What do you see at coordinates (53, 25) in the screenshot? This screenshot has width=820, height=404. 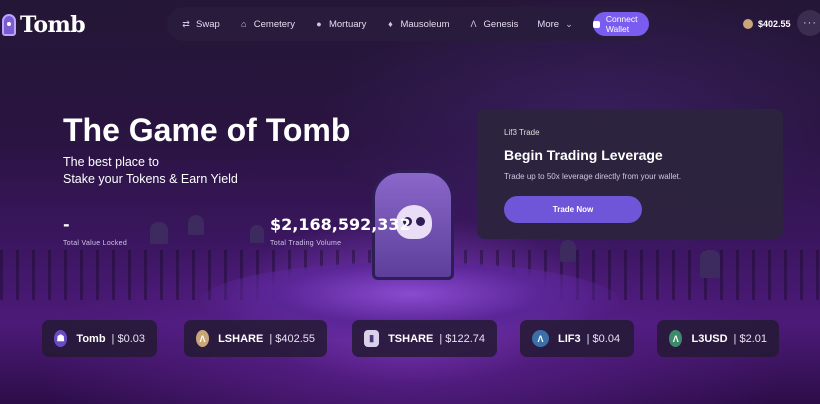 I see `brand-name: Tomb` at bounding box center [53, 25].